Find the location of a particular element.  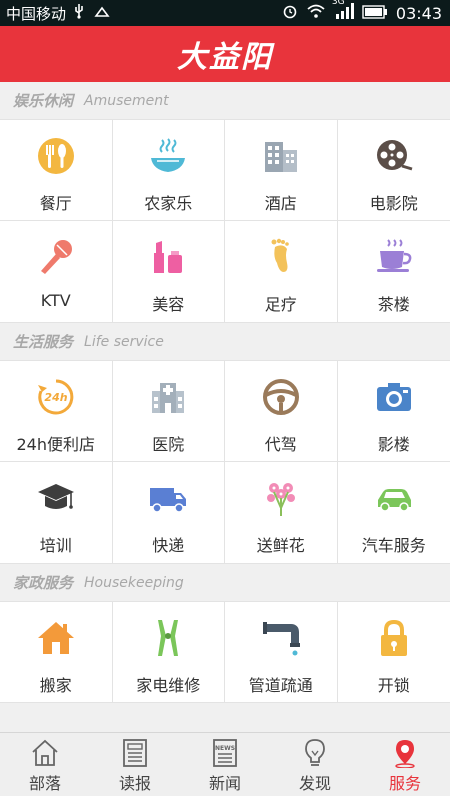

service-label: KTV is located at coordinates (56, 300).